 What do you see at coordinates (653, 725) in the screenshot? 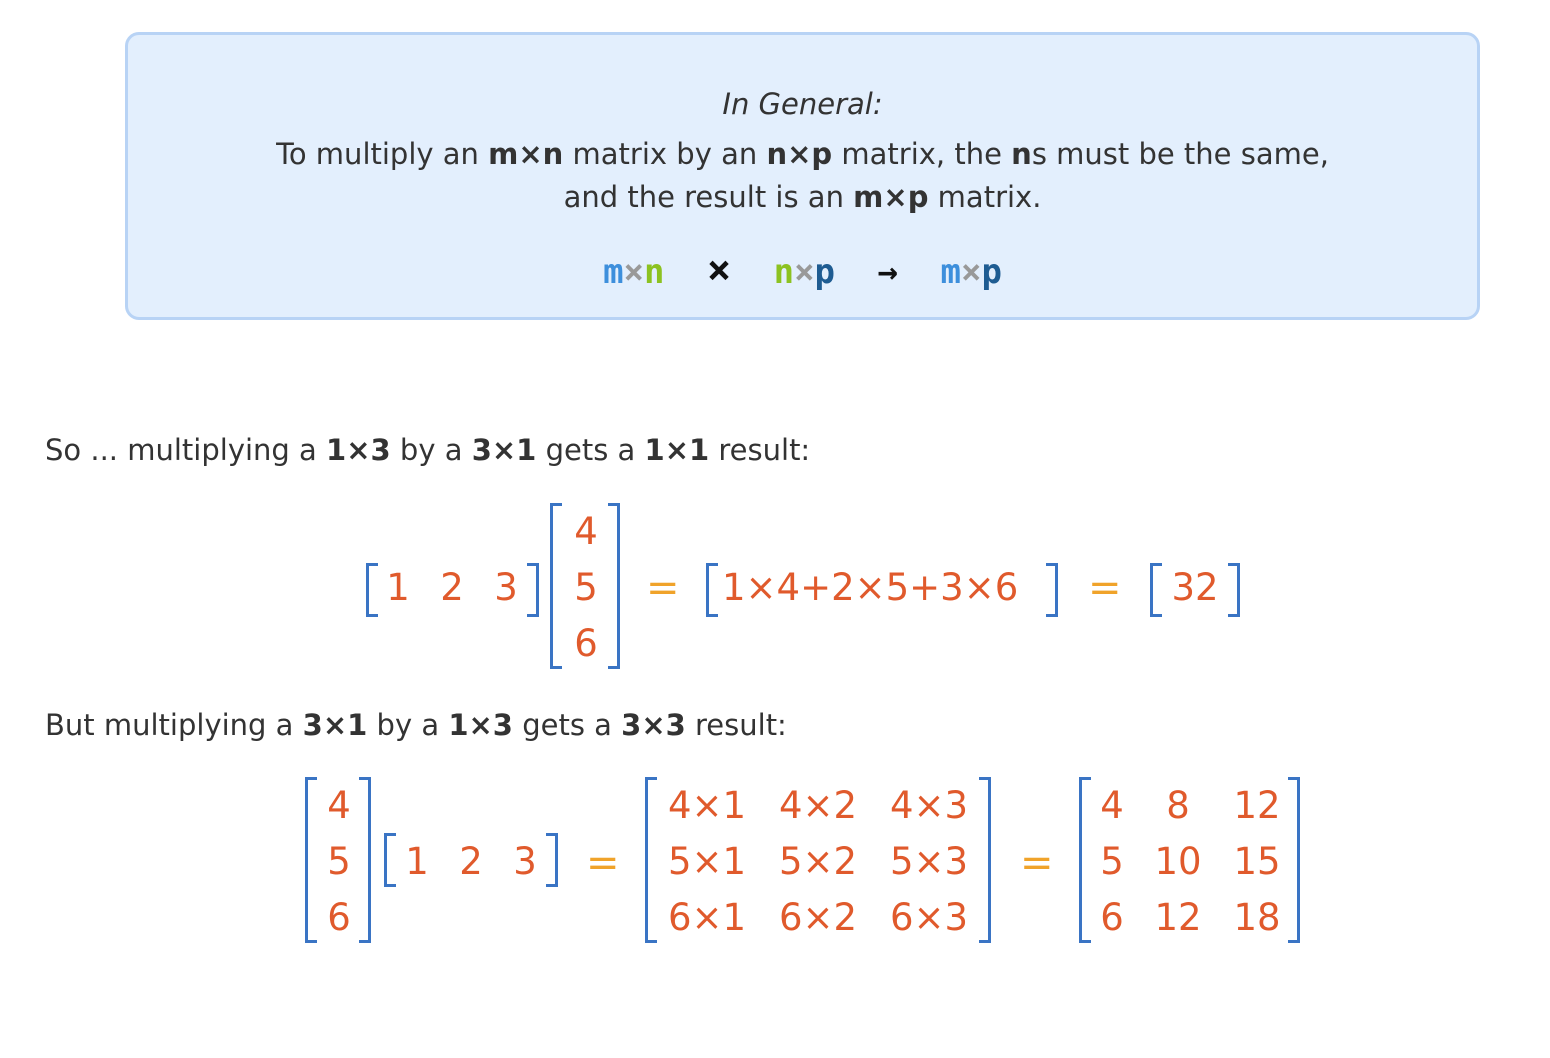
I see `bold-text: 3×3` at bounding box center [653, 725].